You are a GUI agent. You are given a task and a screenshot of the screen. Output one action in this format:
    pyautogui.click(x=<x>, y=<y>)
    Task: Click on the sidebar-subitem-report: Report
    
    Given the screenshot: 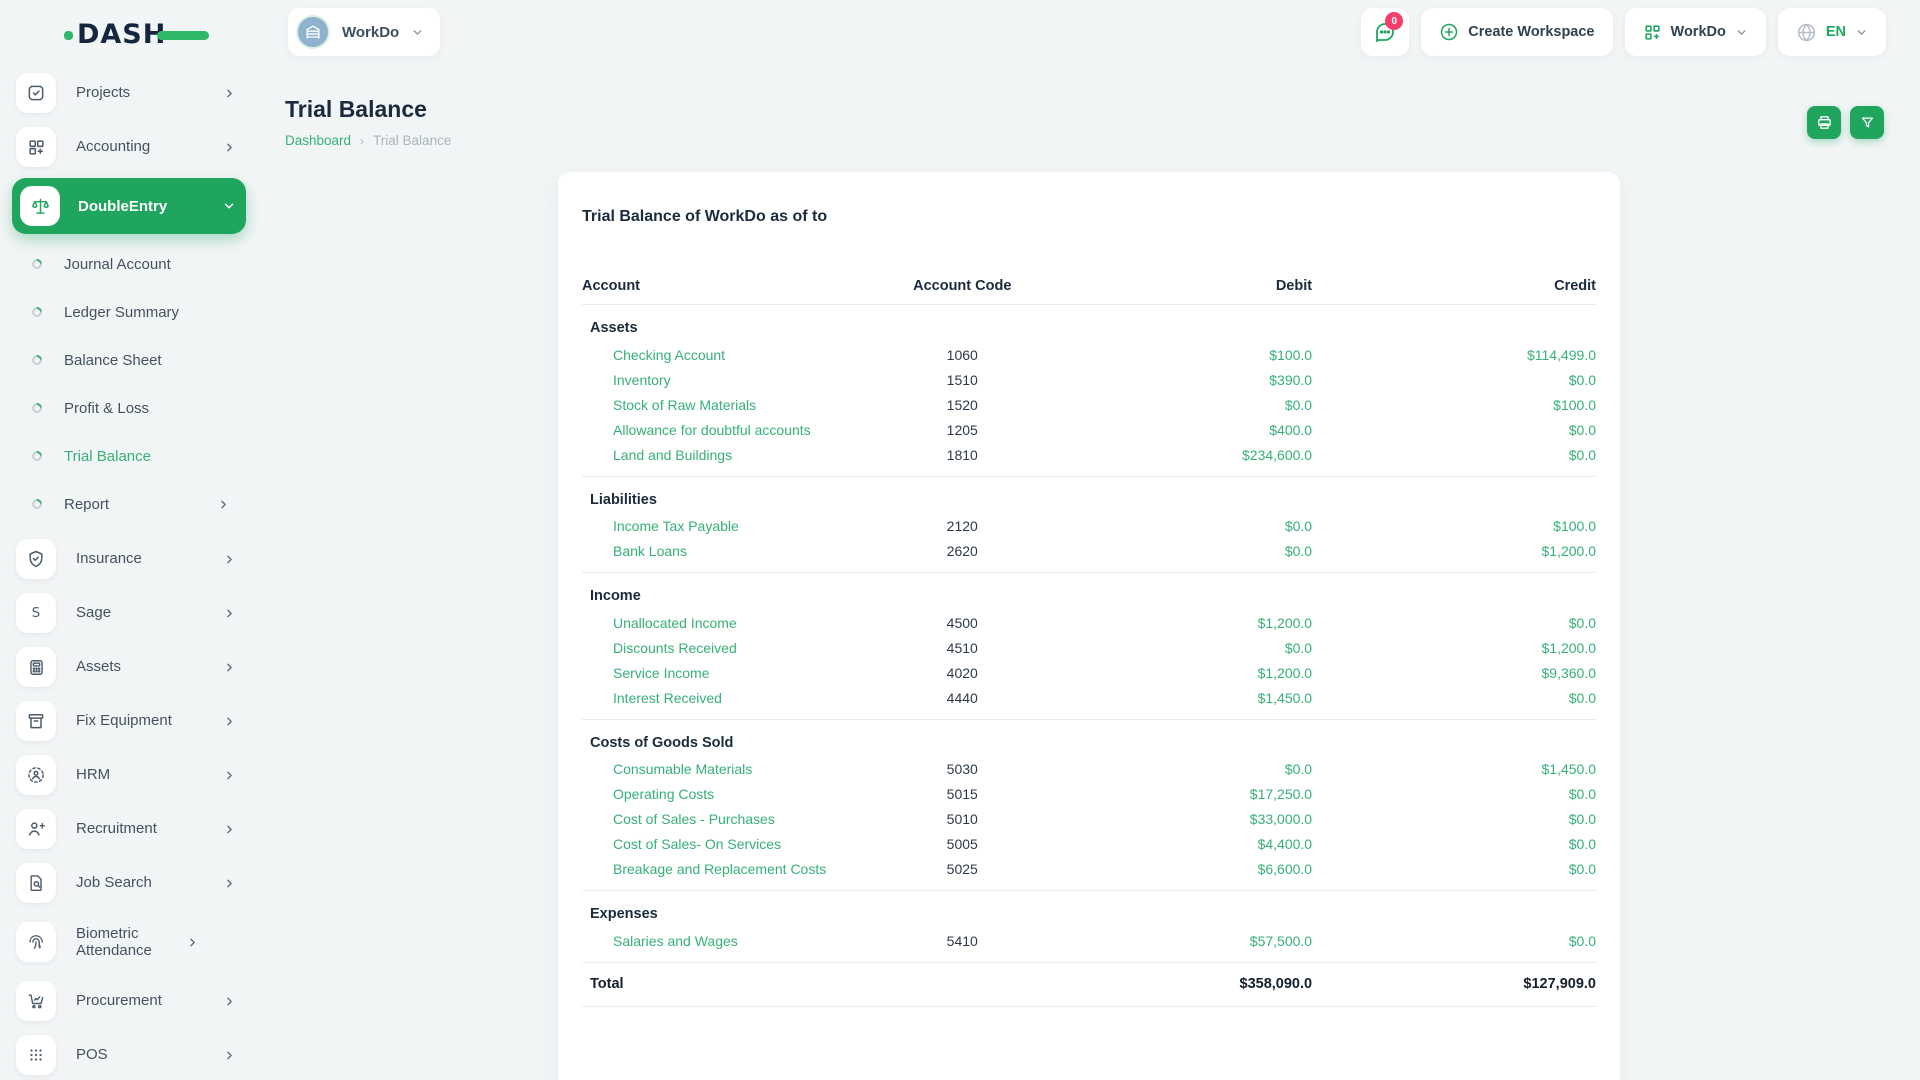 What is the action you would take?
    pyautogui.click(x=129, y=504)
    